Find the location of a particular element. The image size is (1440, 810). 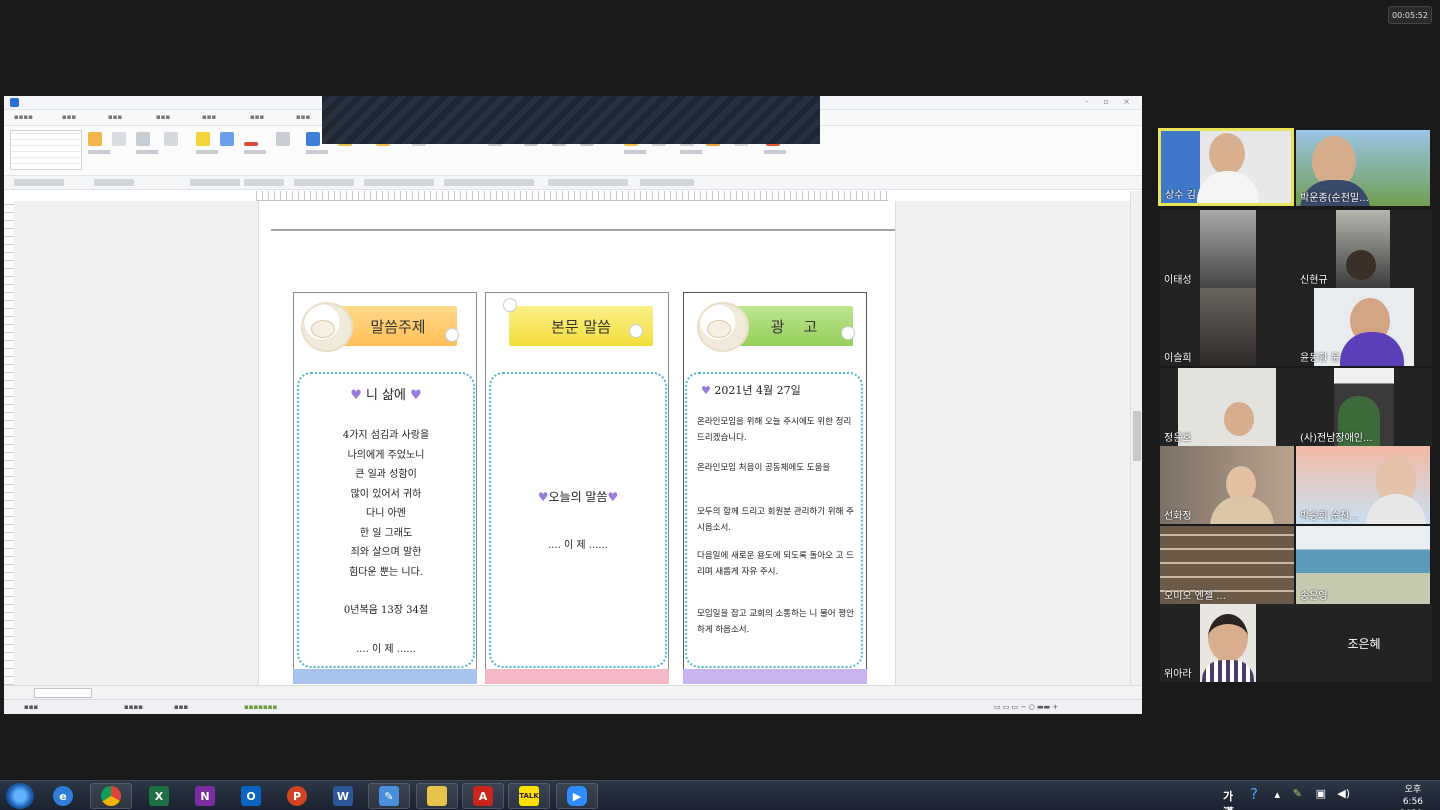

taskbar-hangul: ✎ is located at coordinates (389, 796).